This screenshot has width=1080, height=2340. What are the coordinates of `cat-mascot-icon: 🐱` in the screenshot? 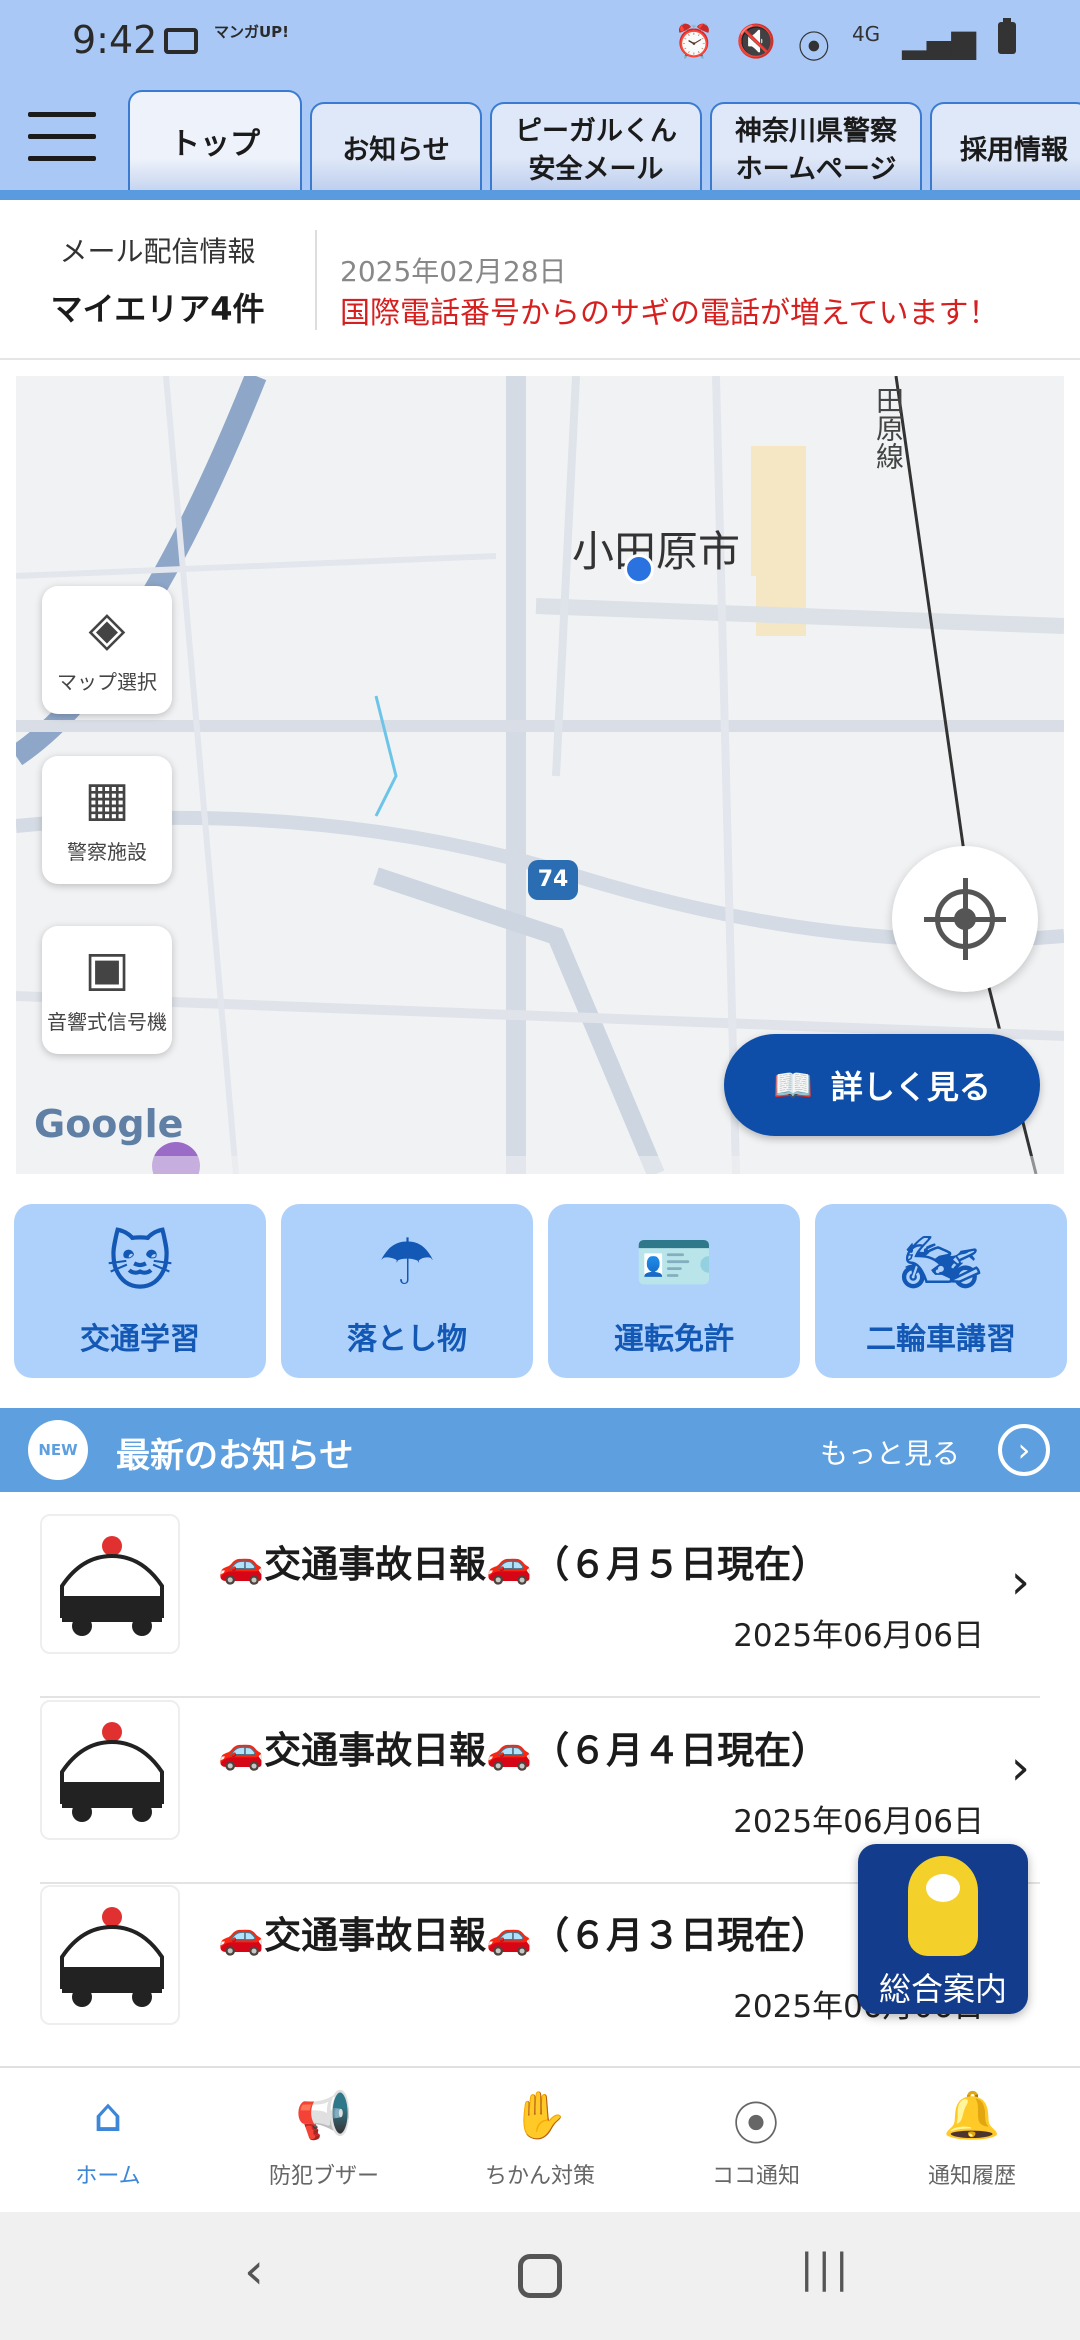 It's located at (140, 1263).